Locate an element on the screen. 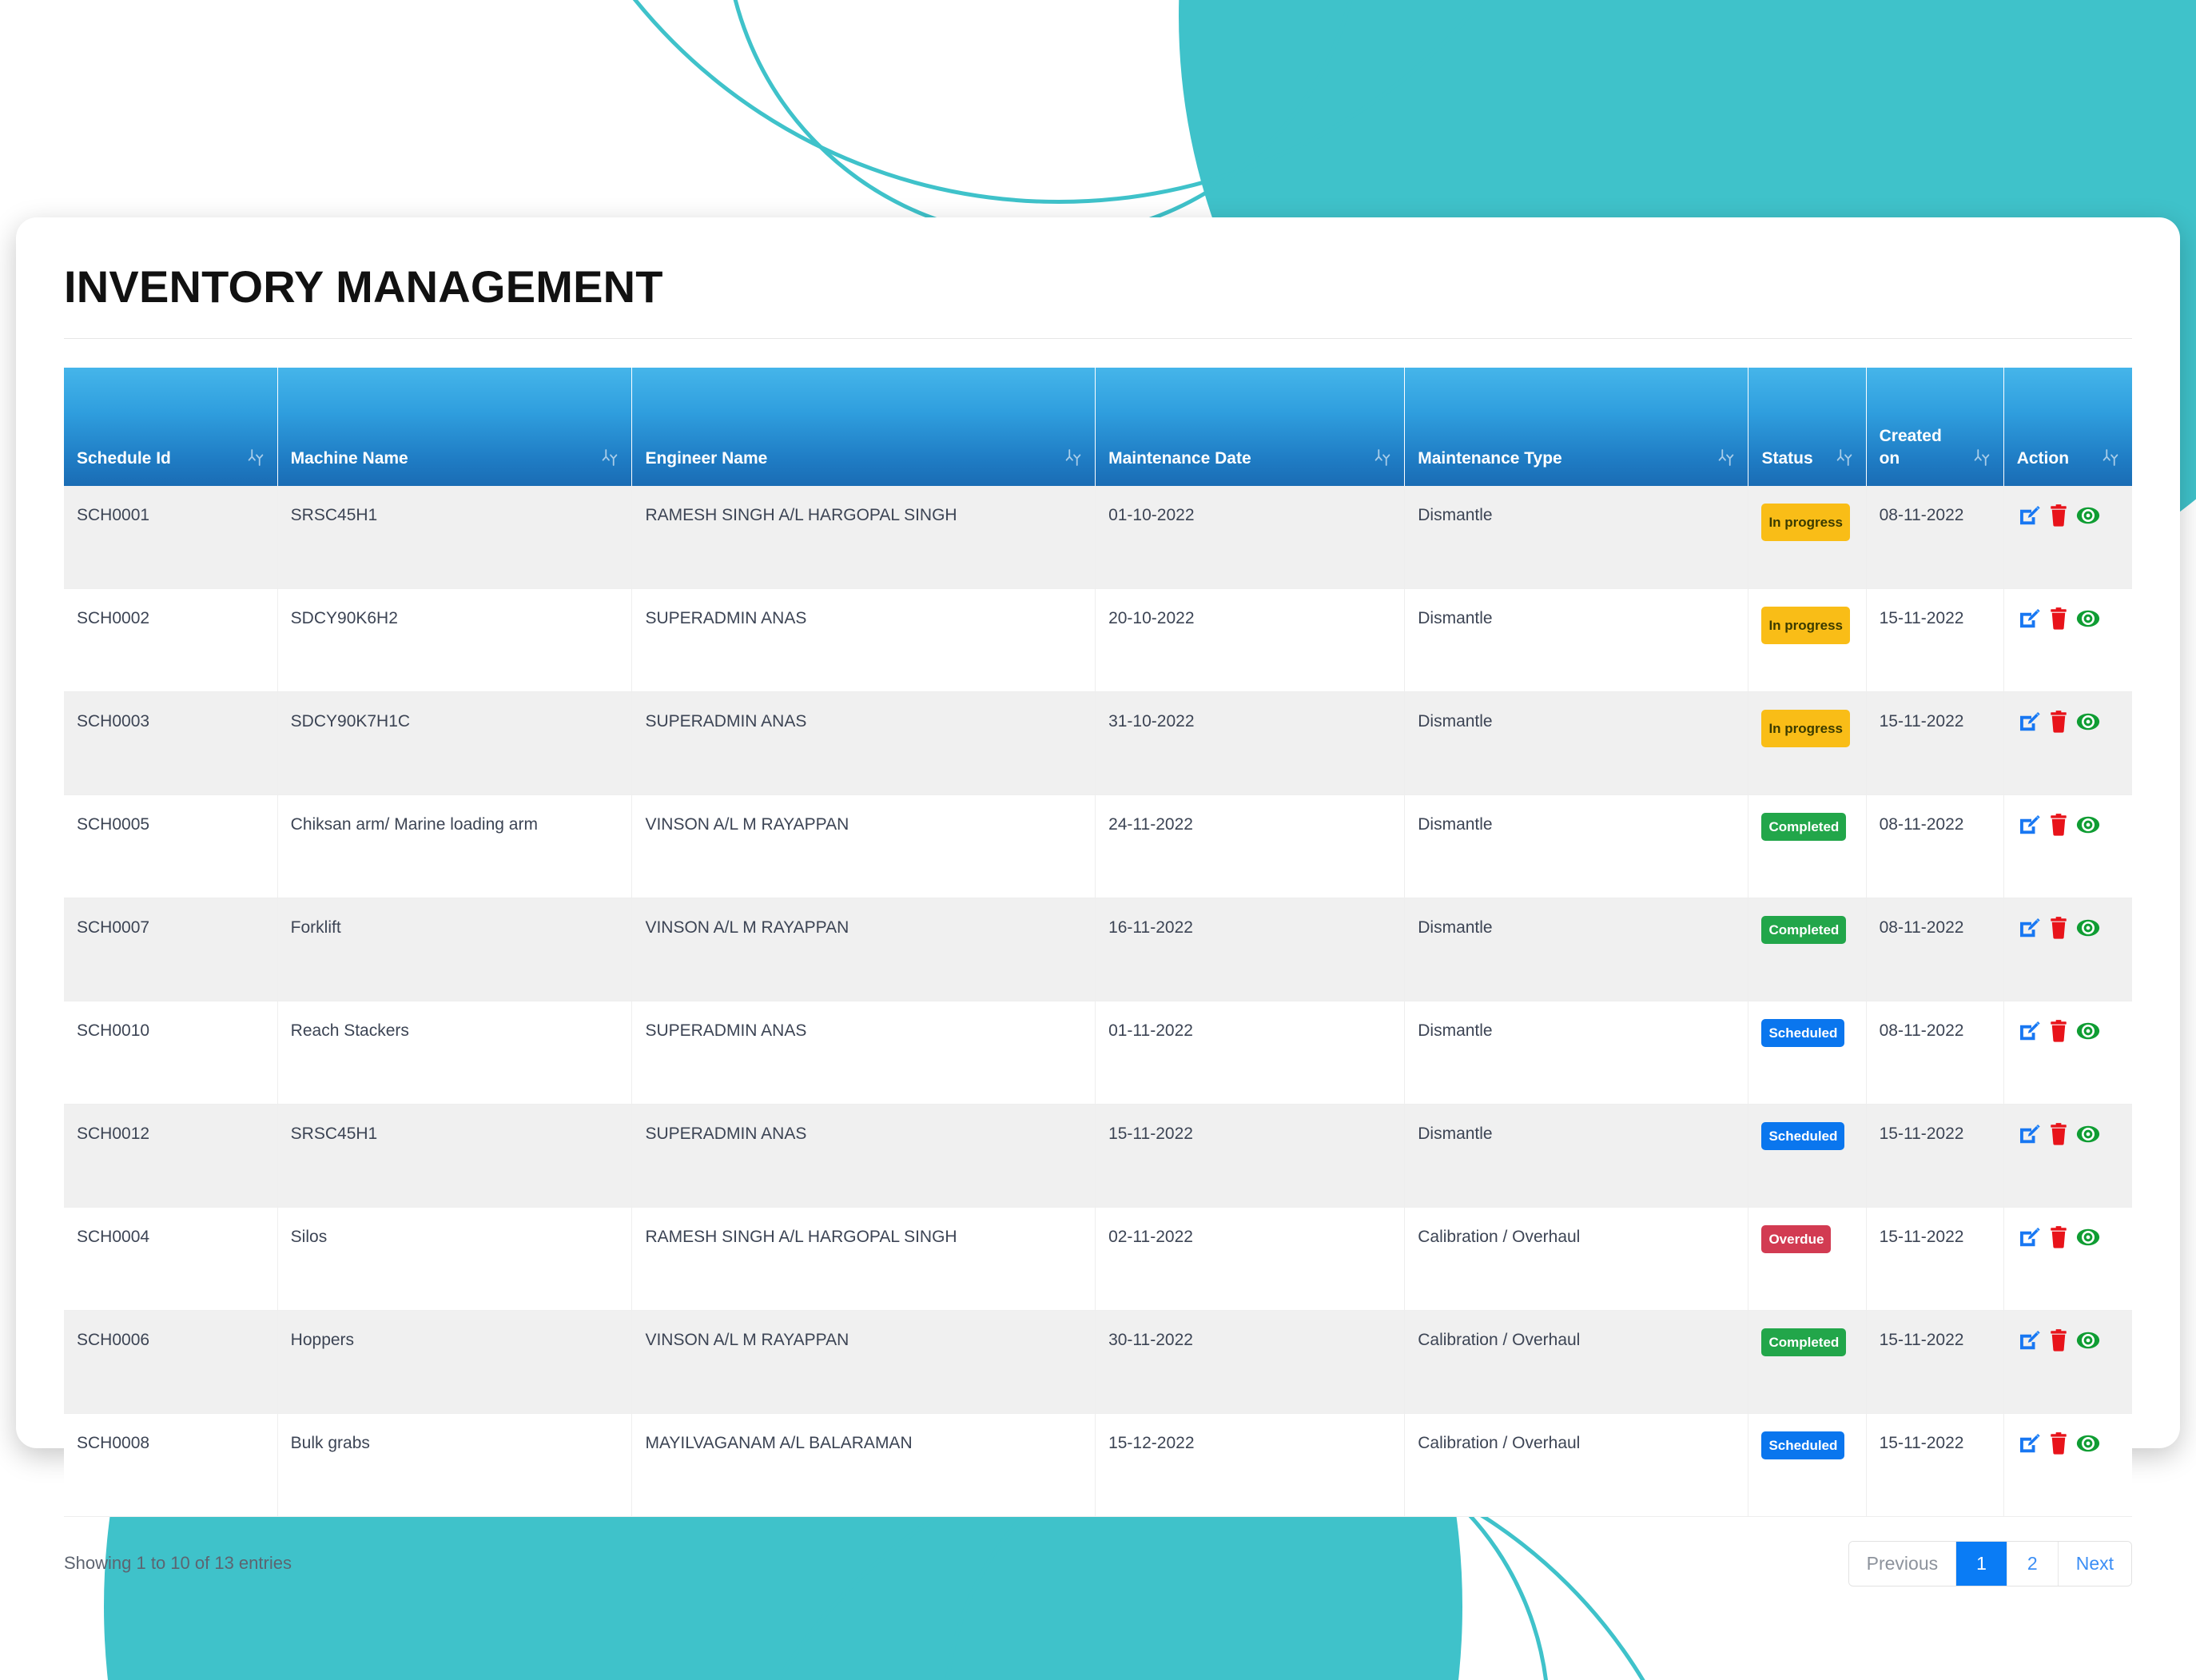  pagination: Previous 1 2 Next is located at coordinates (1990, 1563).